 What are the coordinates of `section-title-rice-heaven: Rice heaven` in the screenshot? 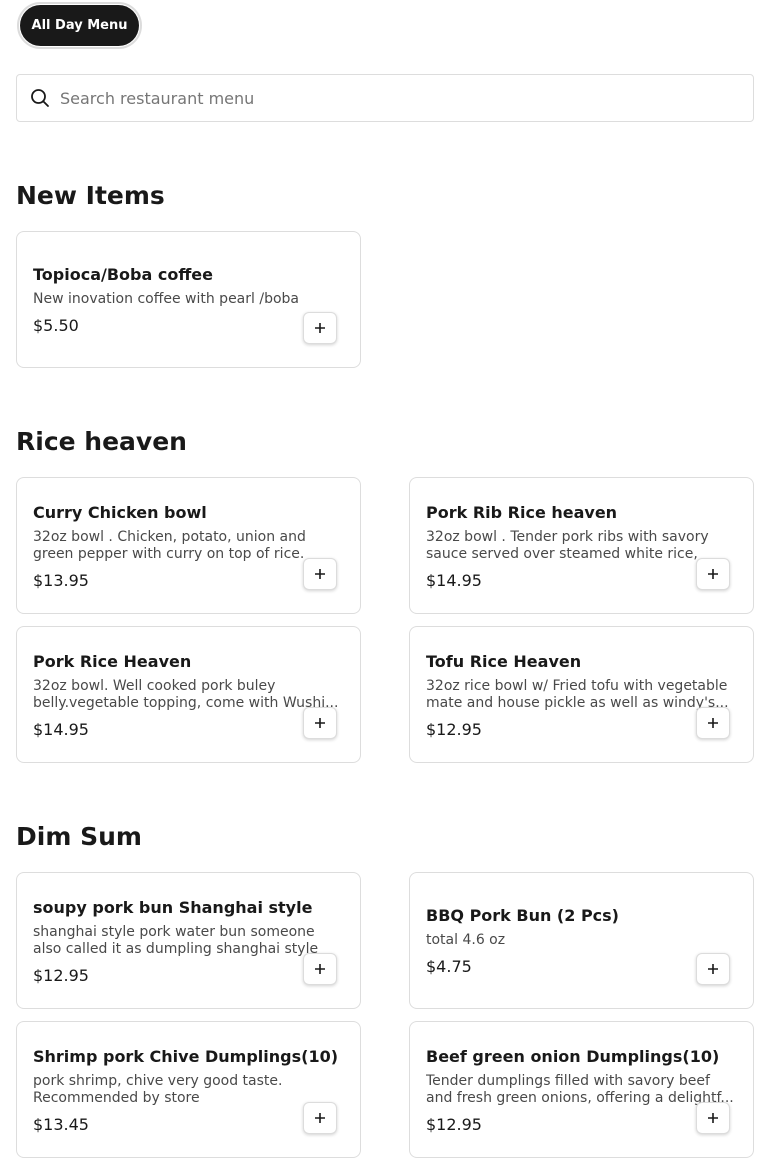 It's located at (101, 441).